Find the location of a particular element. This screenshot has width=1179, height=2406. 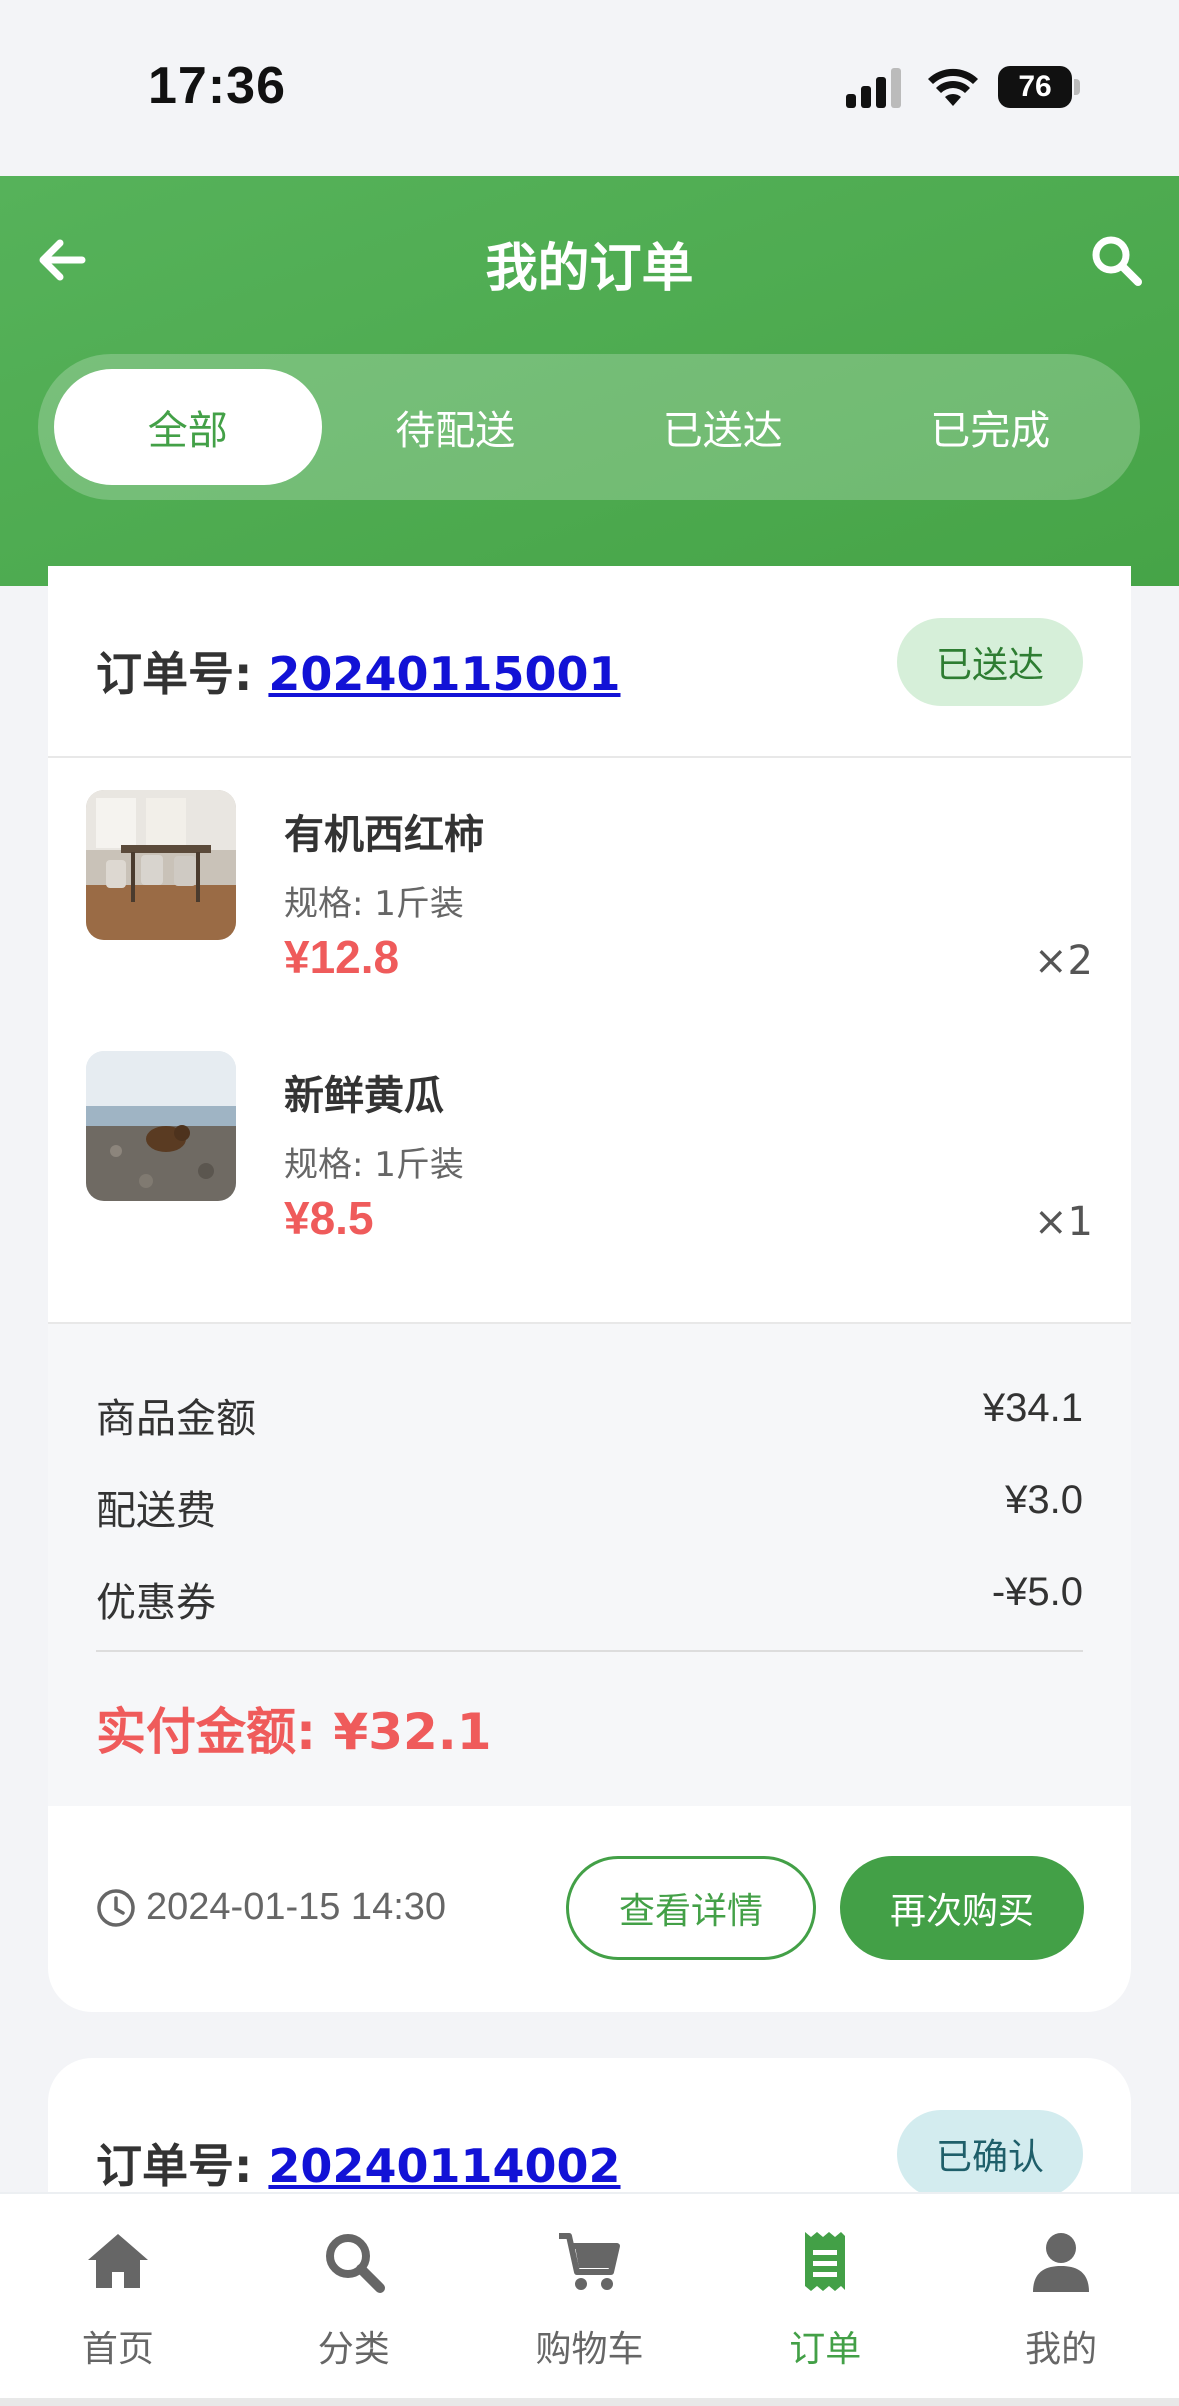

product-image-cucumber is located at coordinates (161, 1126).